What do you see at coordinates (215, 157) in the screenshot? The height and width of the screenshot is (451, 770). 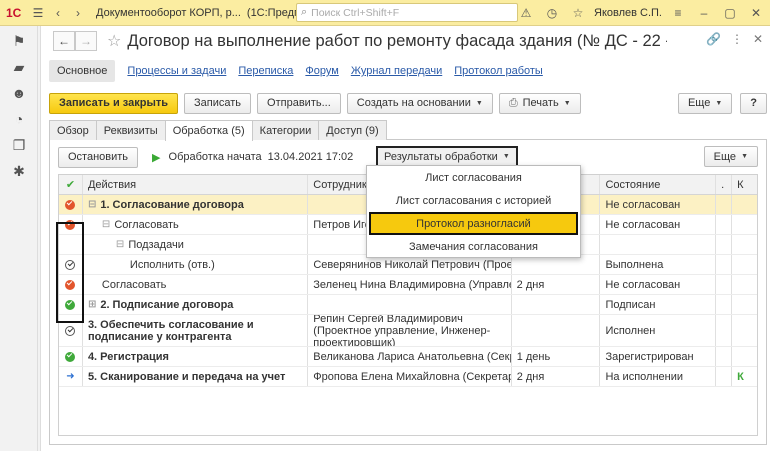 I see `processing-status: Обработка начата` at bounding box center [215, 157].